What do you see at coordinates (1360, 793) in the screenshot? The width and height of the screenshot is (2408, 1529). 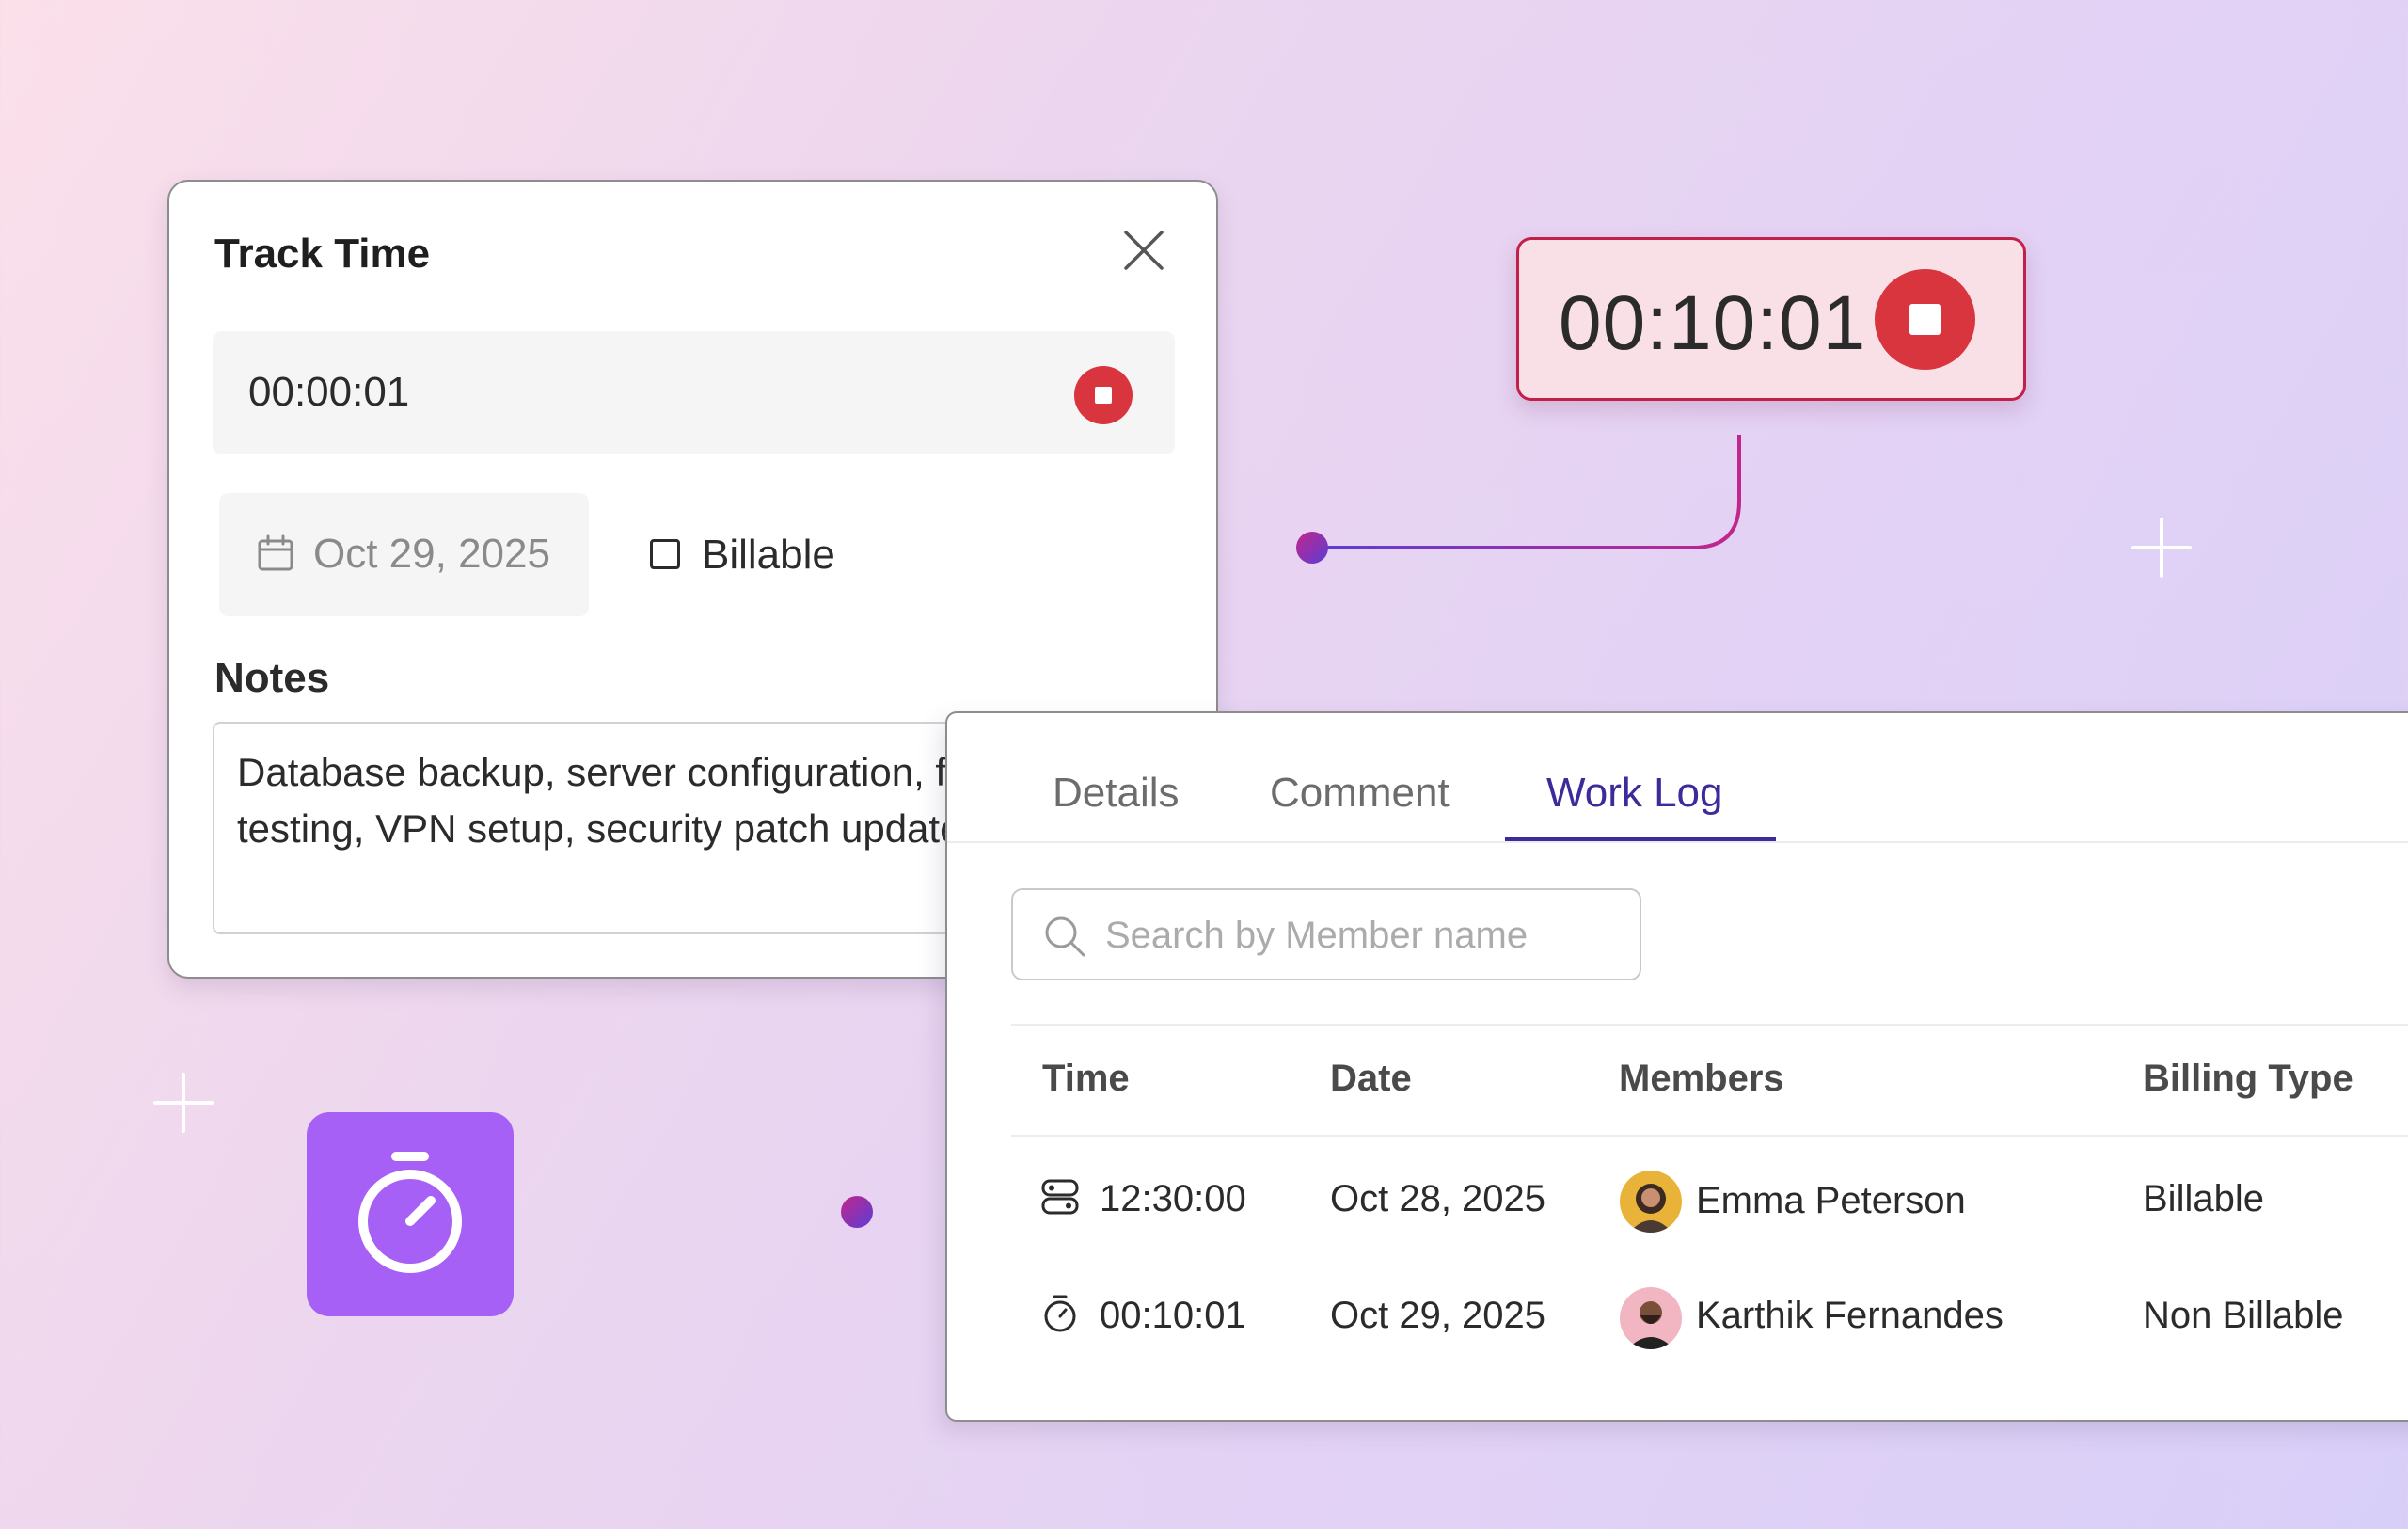 I see `tab-comment: Comment` at bounding box center [1360, 793].